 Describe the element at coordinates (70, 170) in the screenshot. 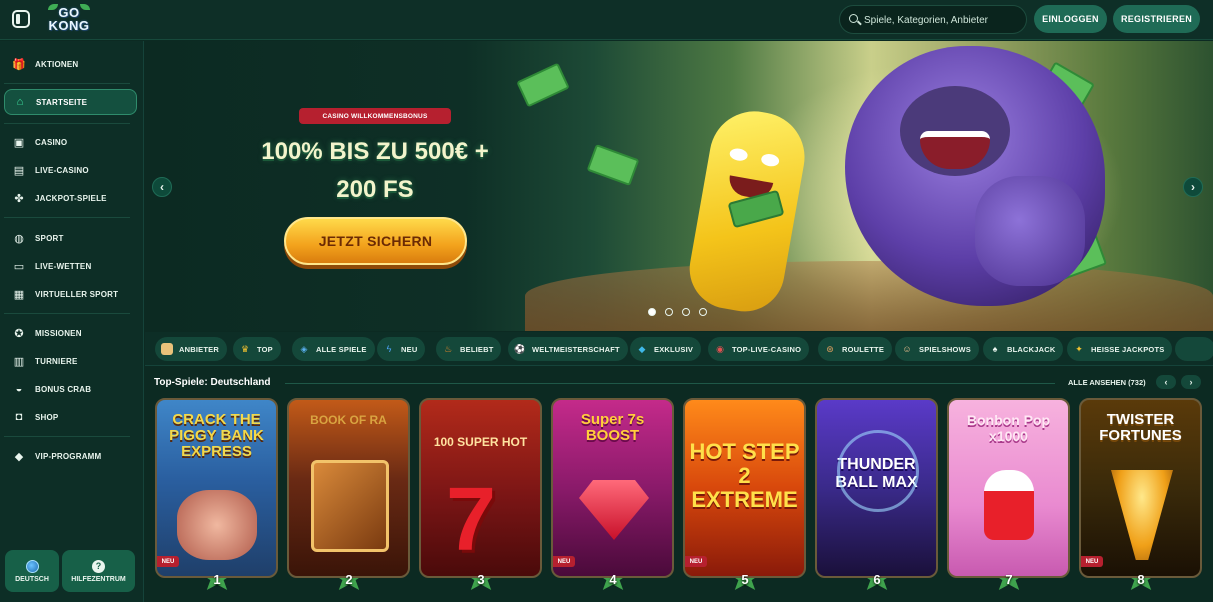

I see `sidebar-item-live-casino: ▤ LIVE-CASINO` at that location.